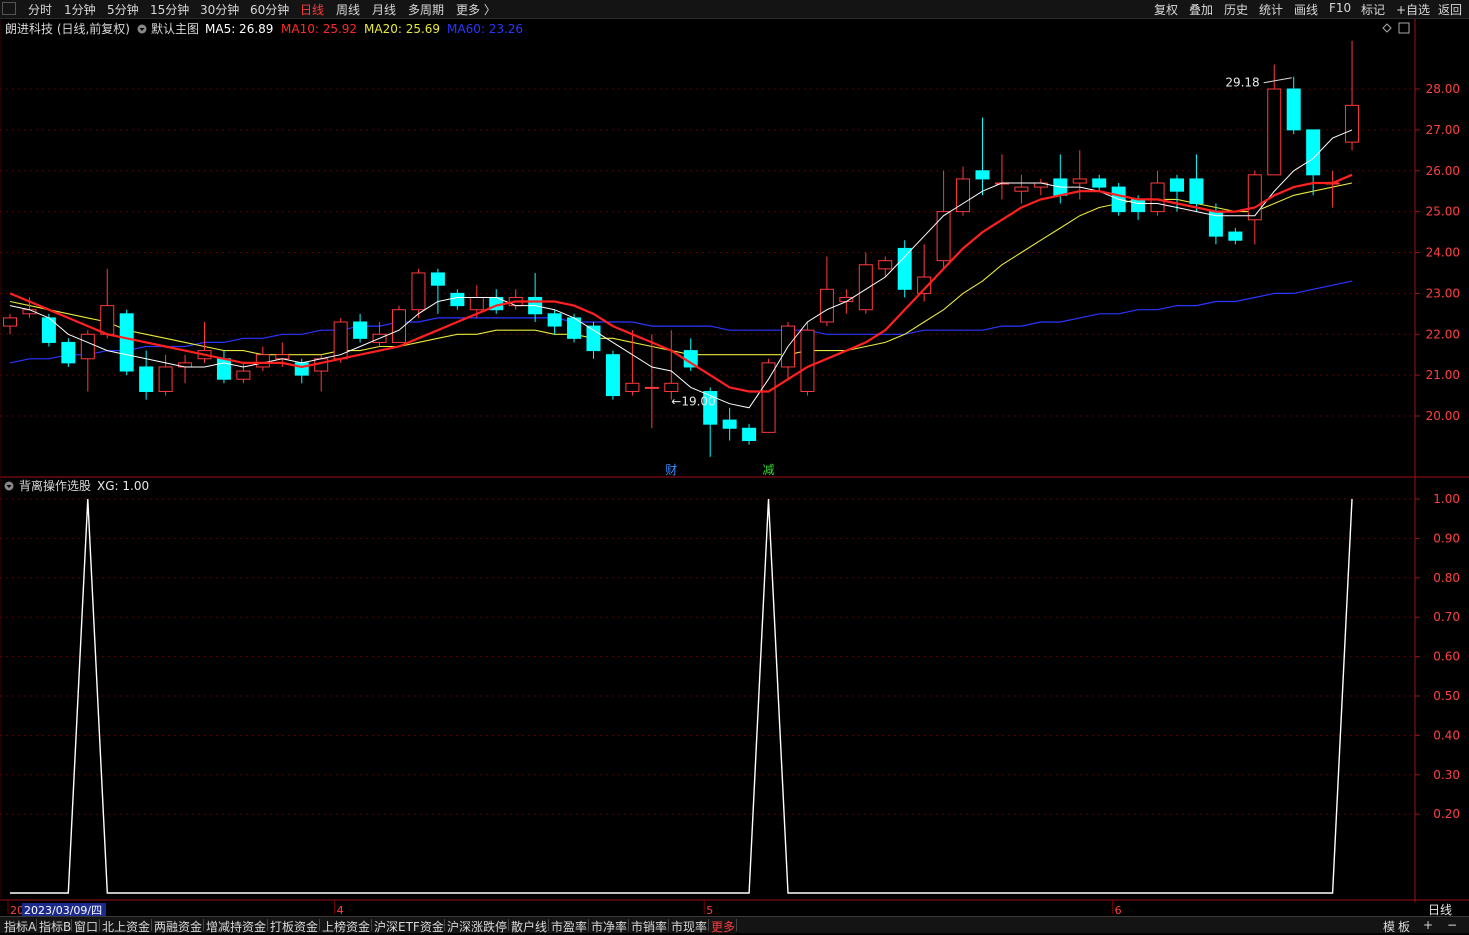 The width and height of the screenshot is (1469, 935). I want to click on bottom-tab-2: 窗口, so click(86, 926).